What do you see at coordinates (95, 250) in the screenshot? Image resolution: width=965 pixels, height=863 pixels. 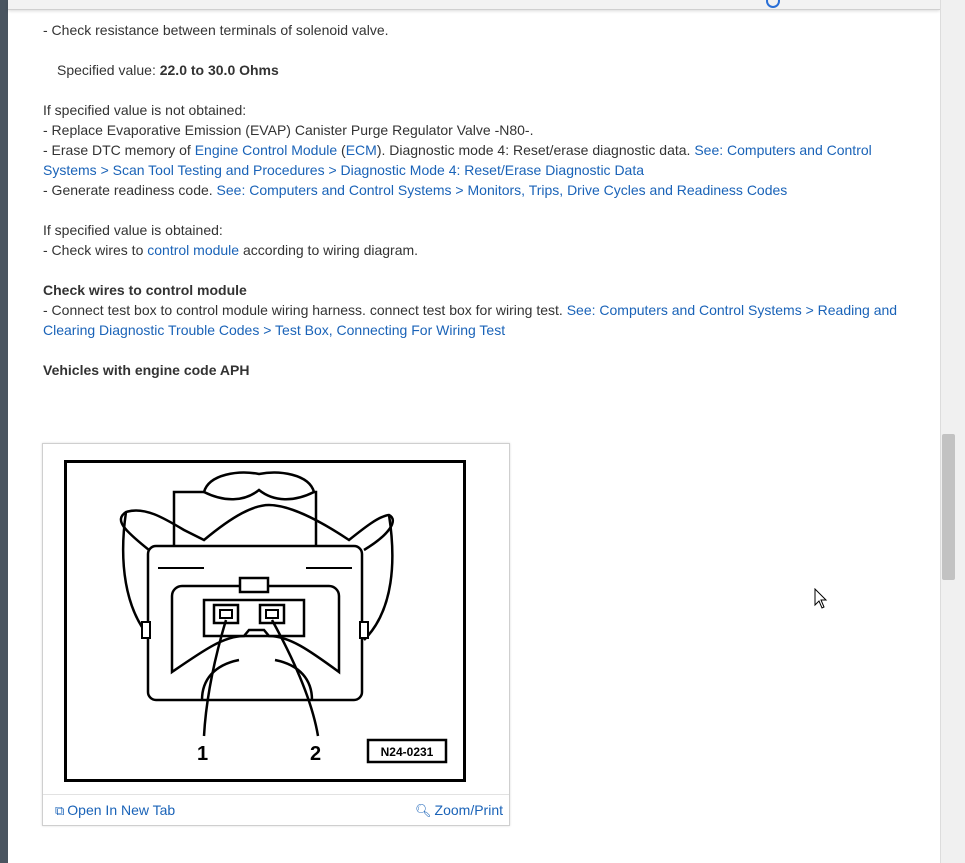 I see `check-text: - Check wires to` at bounding box center [95, 250].